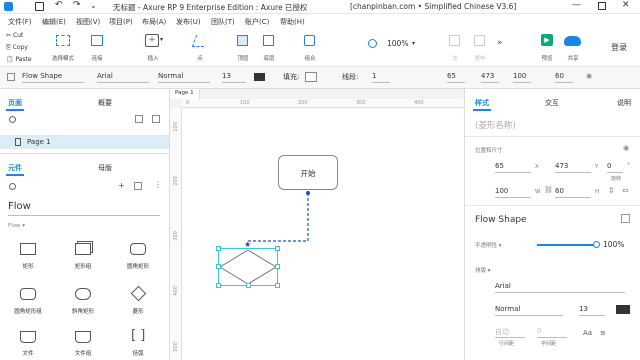  What do you see at coordinates (568, 244) in the screenshot?
I see `opacity-slider` at bounding box center [568, 244].